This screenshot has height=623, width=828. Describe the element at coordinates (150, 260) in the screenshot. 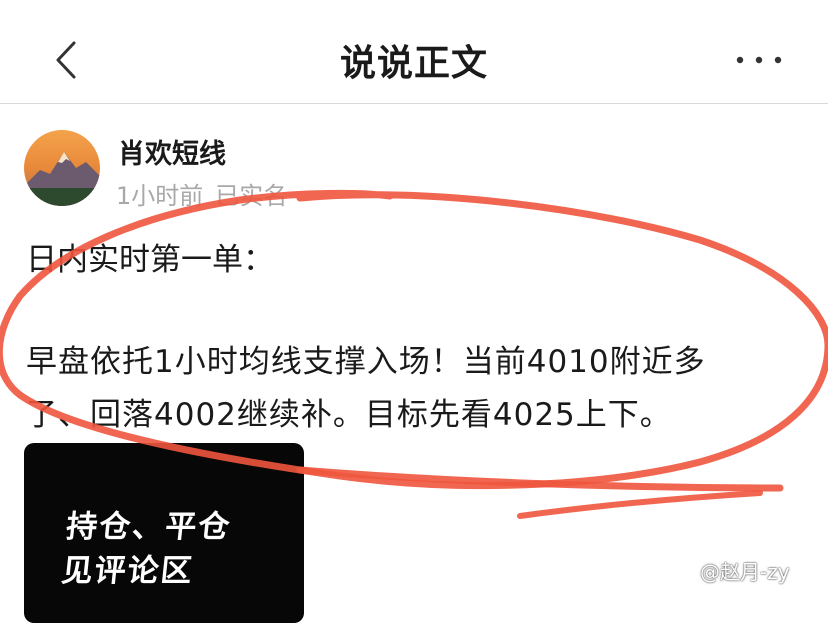

I see `post-text-line: 日内实时第一单：` at that location.